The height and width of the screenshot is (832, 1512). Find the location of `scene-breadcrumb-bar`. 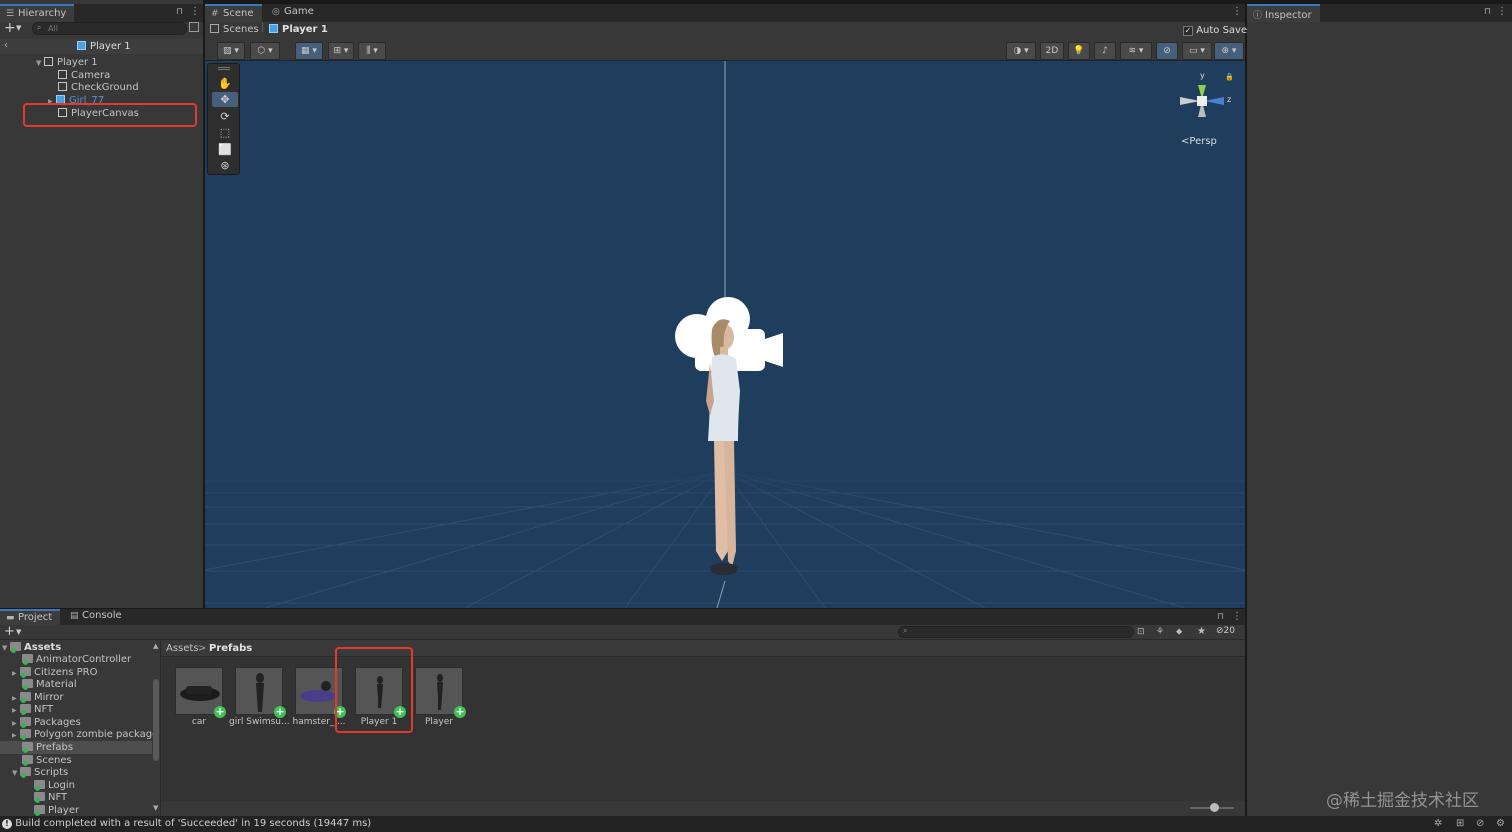

scene-breadcrumb-bar is located at coordinates (725, 30).